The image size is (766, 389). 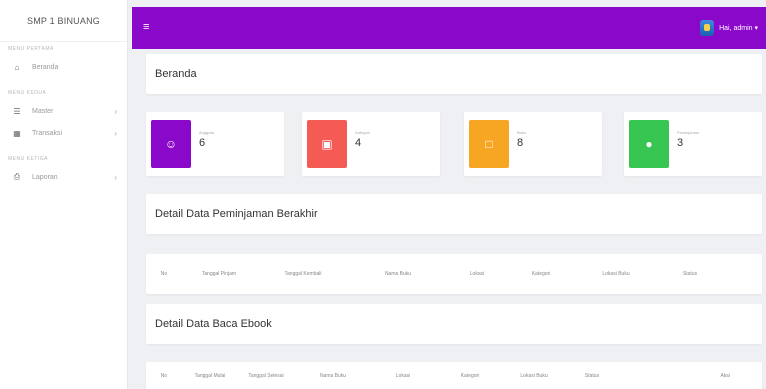 I want to click on stat-card-value: 8, so click(x=520, y=143).